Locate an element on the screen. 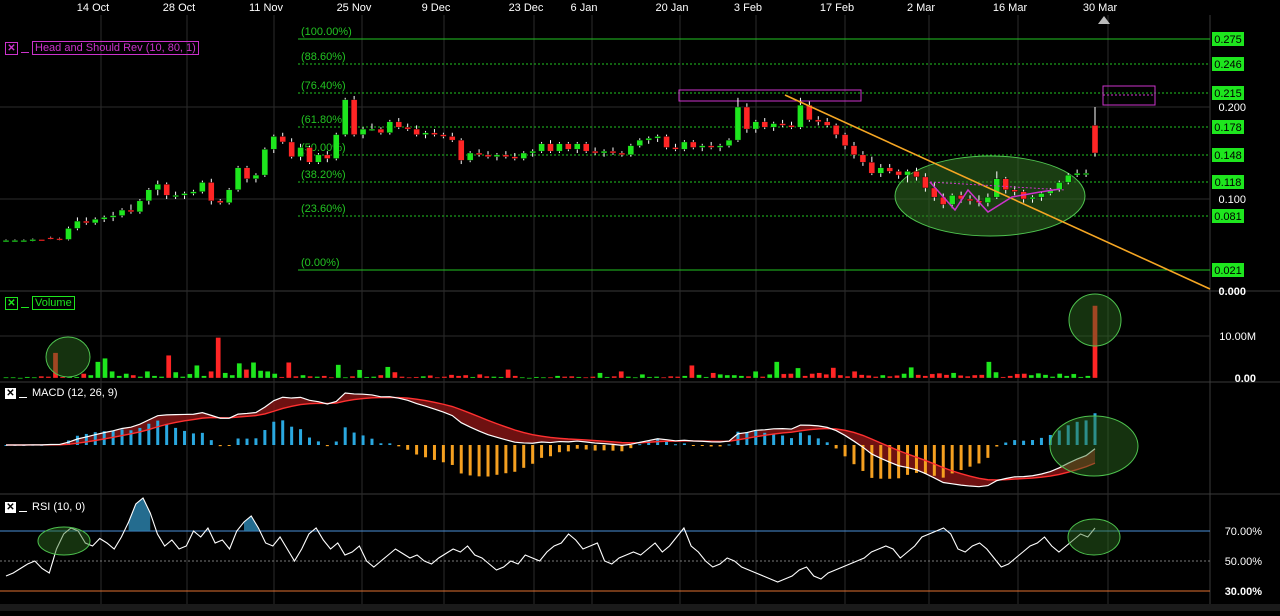 This screenshot has width=1280, height=616. date-label: 17 Feb is located at coordinates (837, 8).